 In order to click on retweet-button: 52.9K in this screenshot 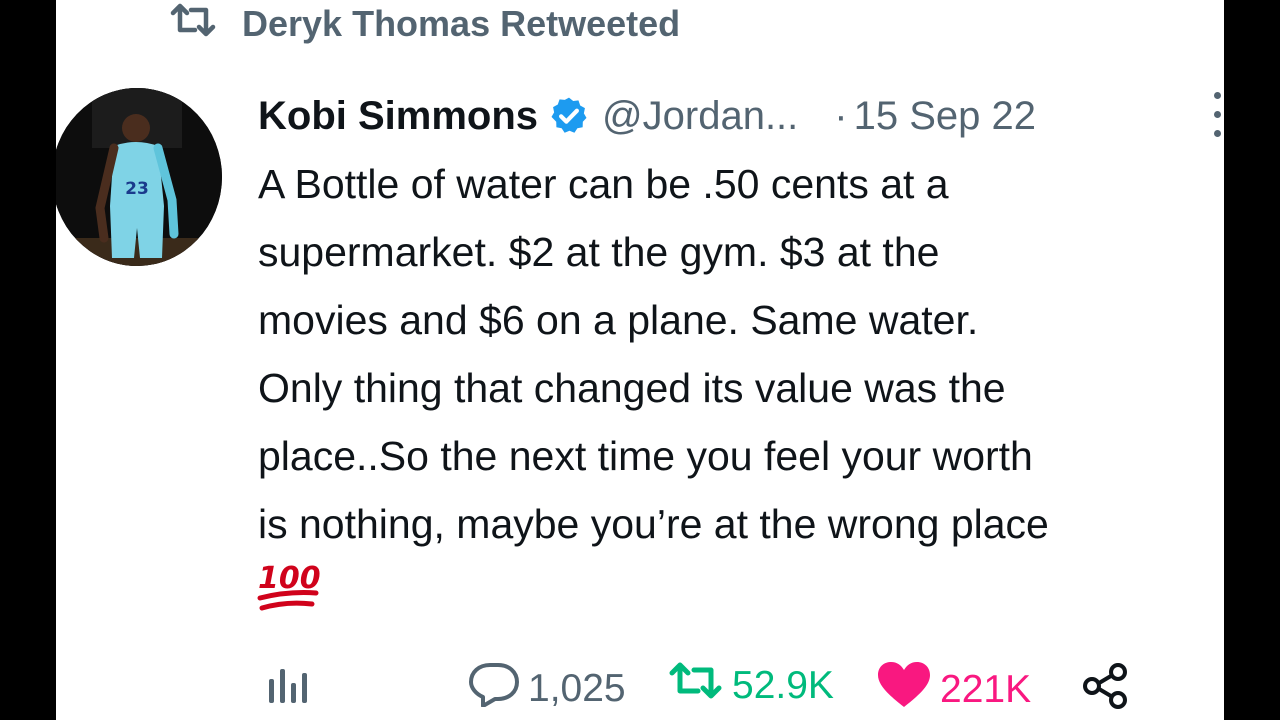, I will do `click(751, 686)`.